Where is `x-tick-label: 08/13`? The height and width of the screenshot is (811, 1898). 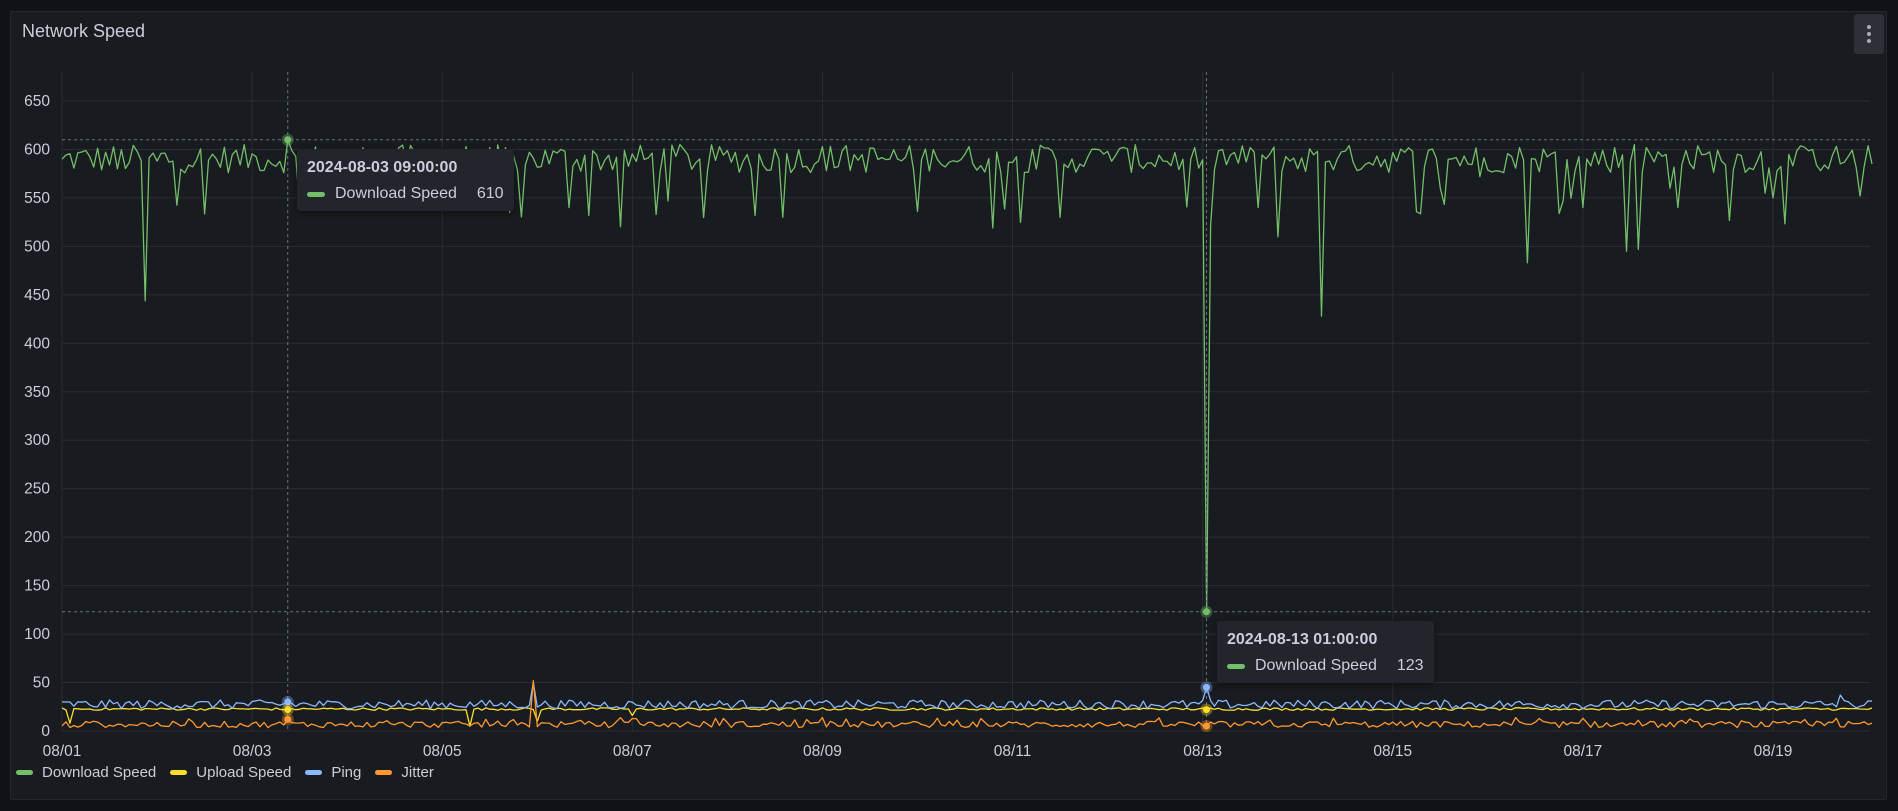 x-tick-label: 08/13 is located at coordinates (1202, 751).